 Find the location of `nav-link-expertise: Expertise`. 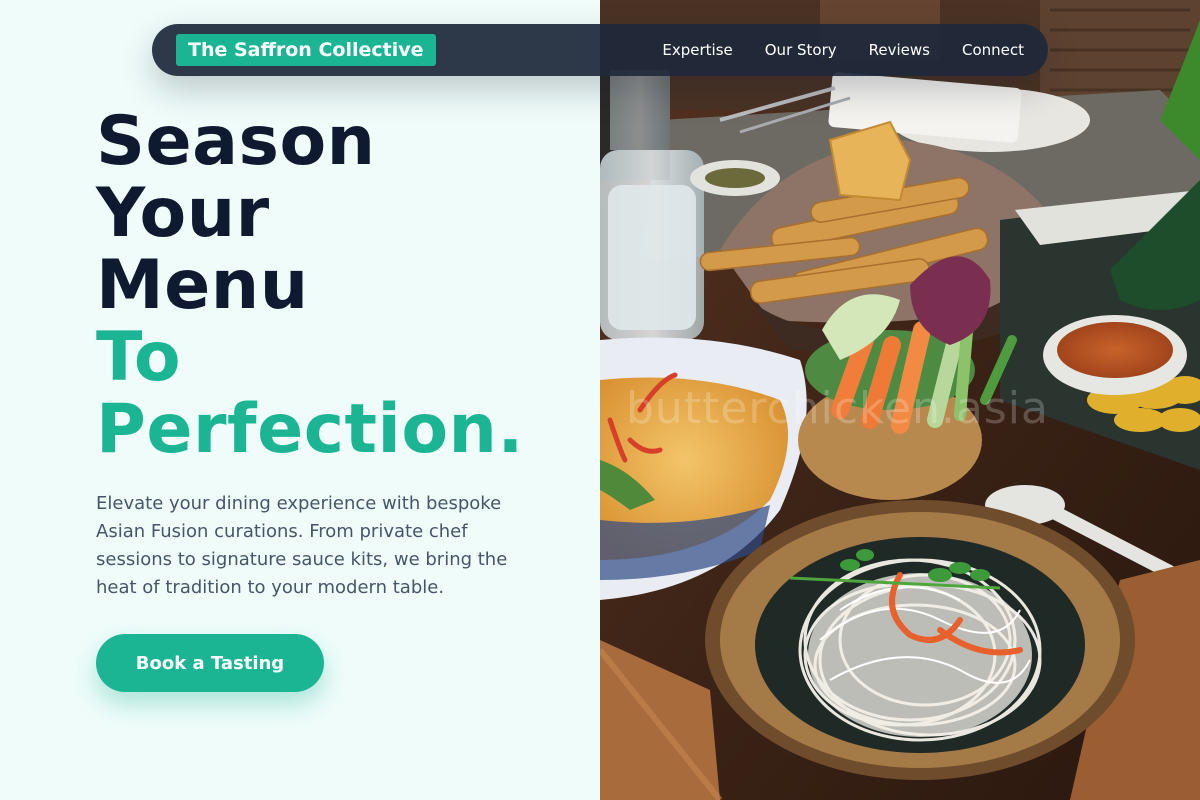

nav-link-expertise: Expertise is located at coordinates (697, 50).